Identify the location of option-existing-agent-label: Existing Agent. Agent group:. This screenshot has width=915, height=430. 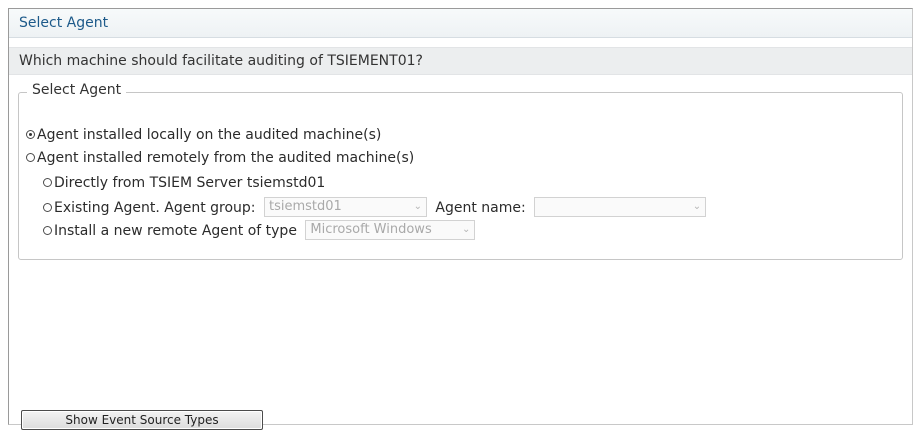
(155, 208).